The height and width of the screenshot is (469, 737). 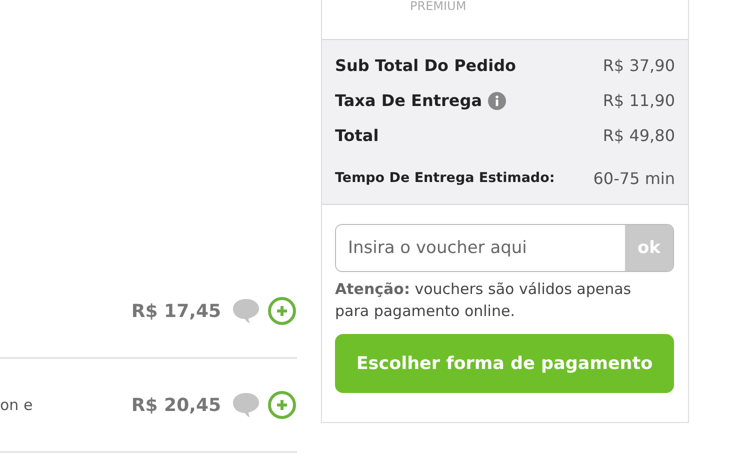 What do you see at coordinates (638, 135) in the screenshot?
I see `summary-value: R$ 49,80` at bounding box center [638, 135].